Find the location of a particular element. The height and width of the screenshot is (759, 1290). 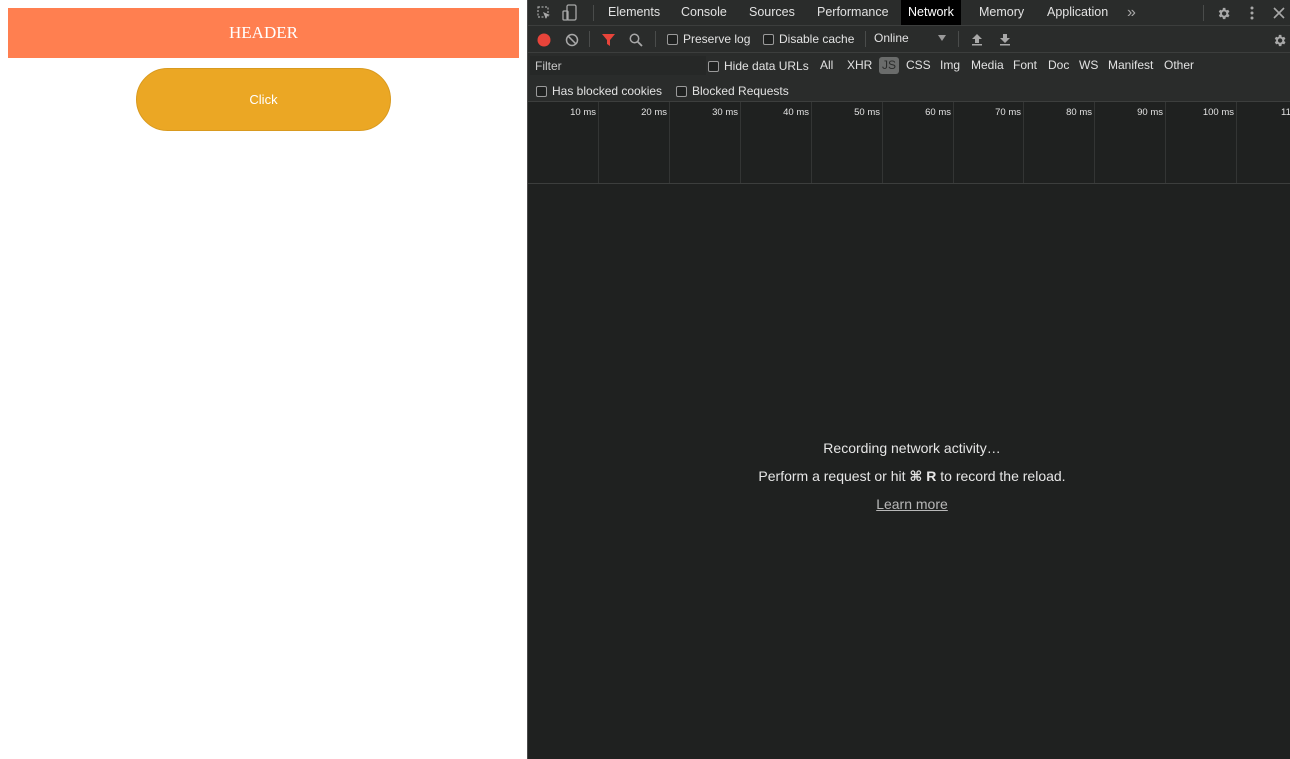

blocked-requests-label: Blocked Requests is located at coordinates (740, 91).